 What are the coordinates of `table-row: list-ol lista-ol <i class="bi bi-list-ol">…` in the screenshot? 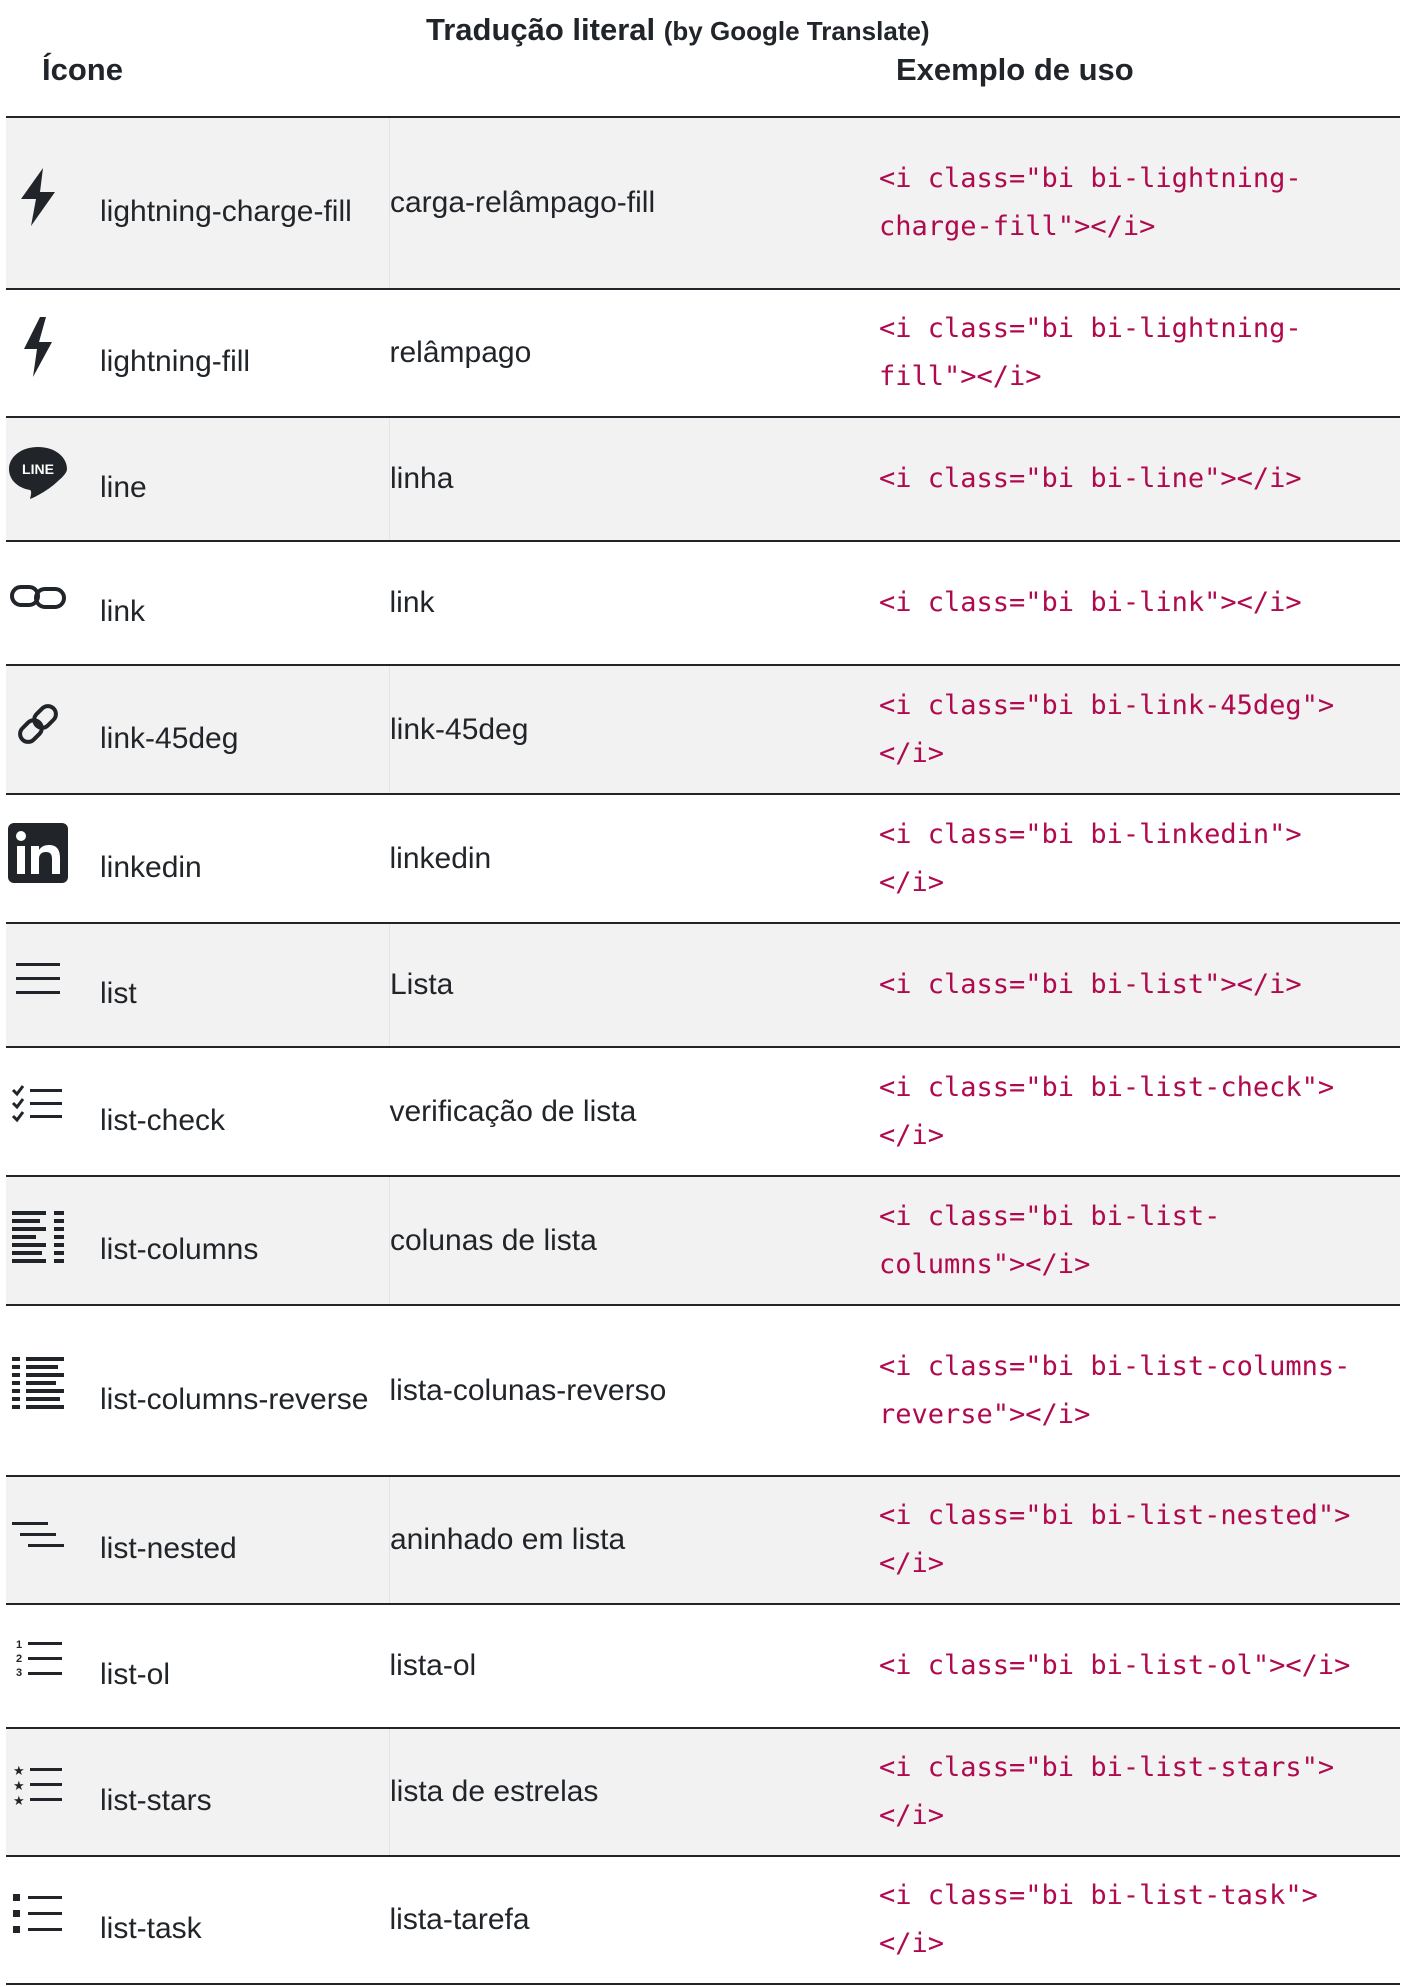 It's located at (703, 1666).